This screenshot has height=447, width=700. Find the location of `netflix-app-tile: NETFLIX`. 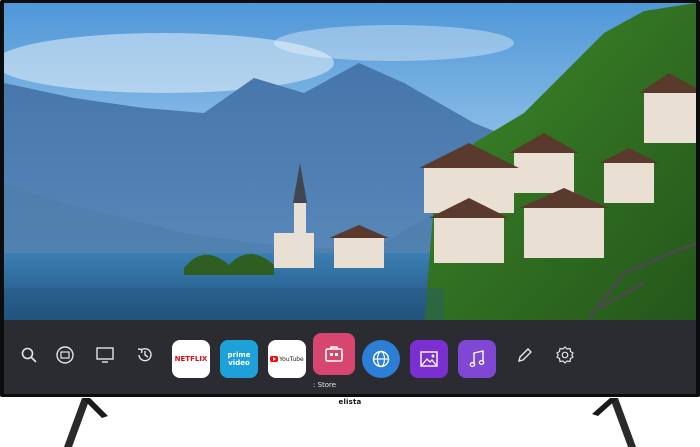

netflix-app-tile: NETFLIX is located at coordinates (191, 359).